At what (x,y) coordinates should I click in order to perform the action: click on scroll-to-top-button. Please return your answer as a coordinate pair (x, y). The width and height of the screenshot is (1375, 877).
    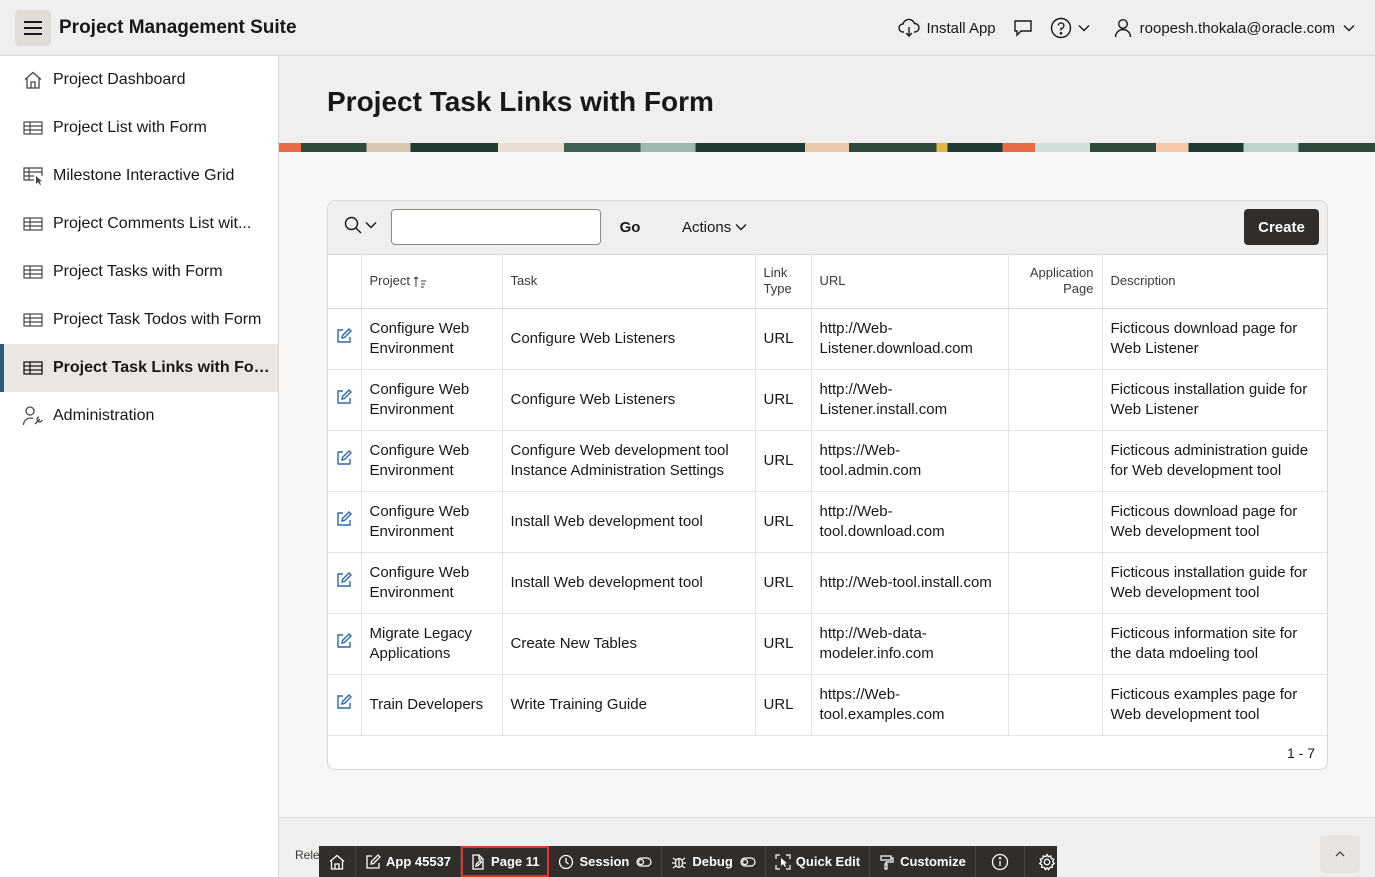
    Looking at the image, I should click on (1340, 854).